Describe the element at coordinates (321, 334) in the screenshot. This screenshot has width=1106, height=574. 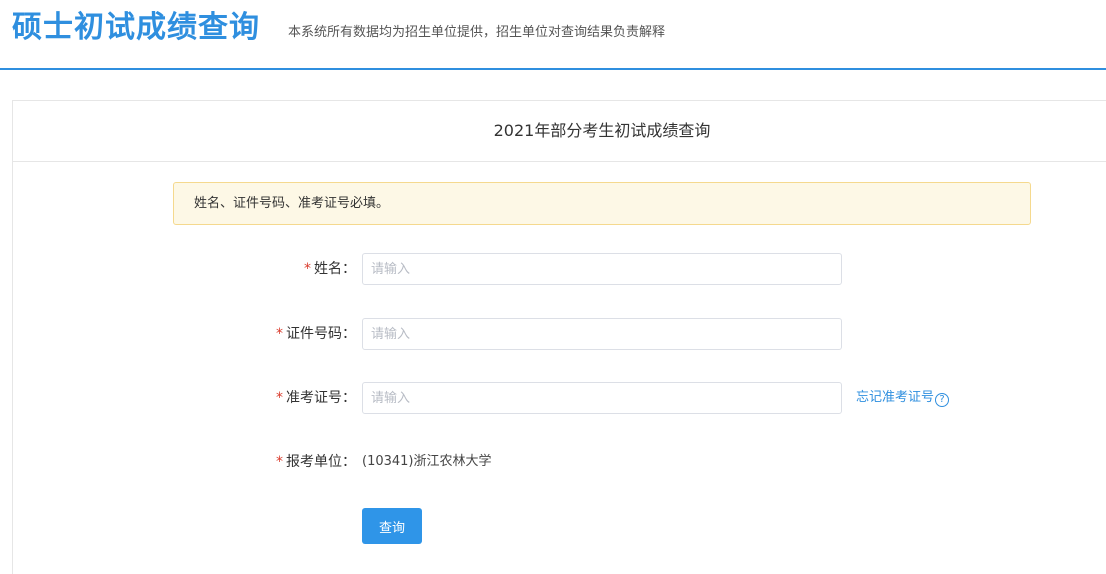
I see `id-number-label-text: 证件号码：` at that location.